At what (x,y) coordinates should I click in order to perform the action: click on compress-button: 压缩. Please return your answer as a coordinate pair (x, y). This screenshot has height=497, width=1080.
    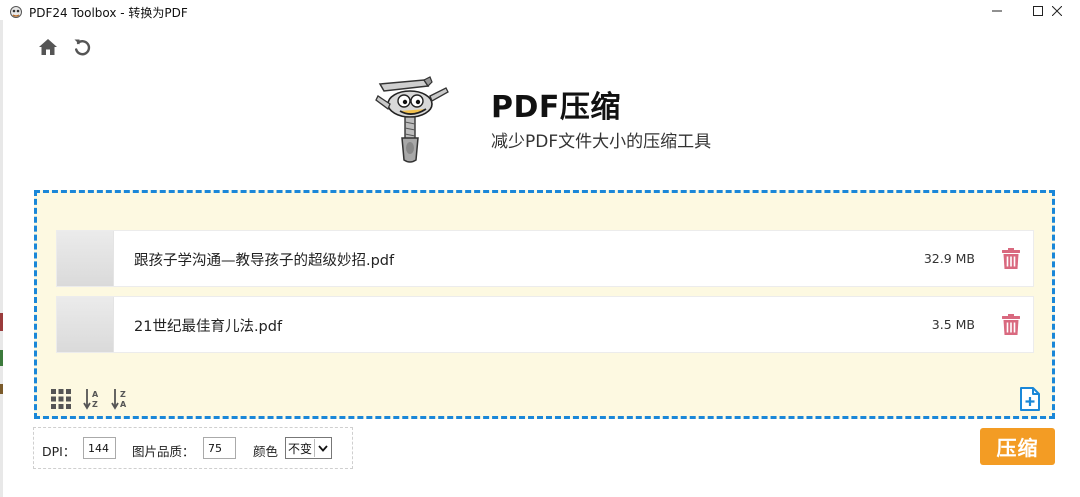
    Looking at the image, I should click on (1017, 446).